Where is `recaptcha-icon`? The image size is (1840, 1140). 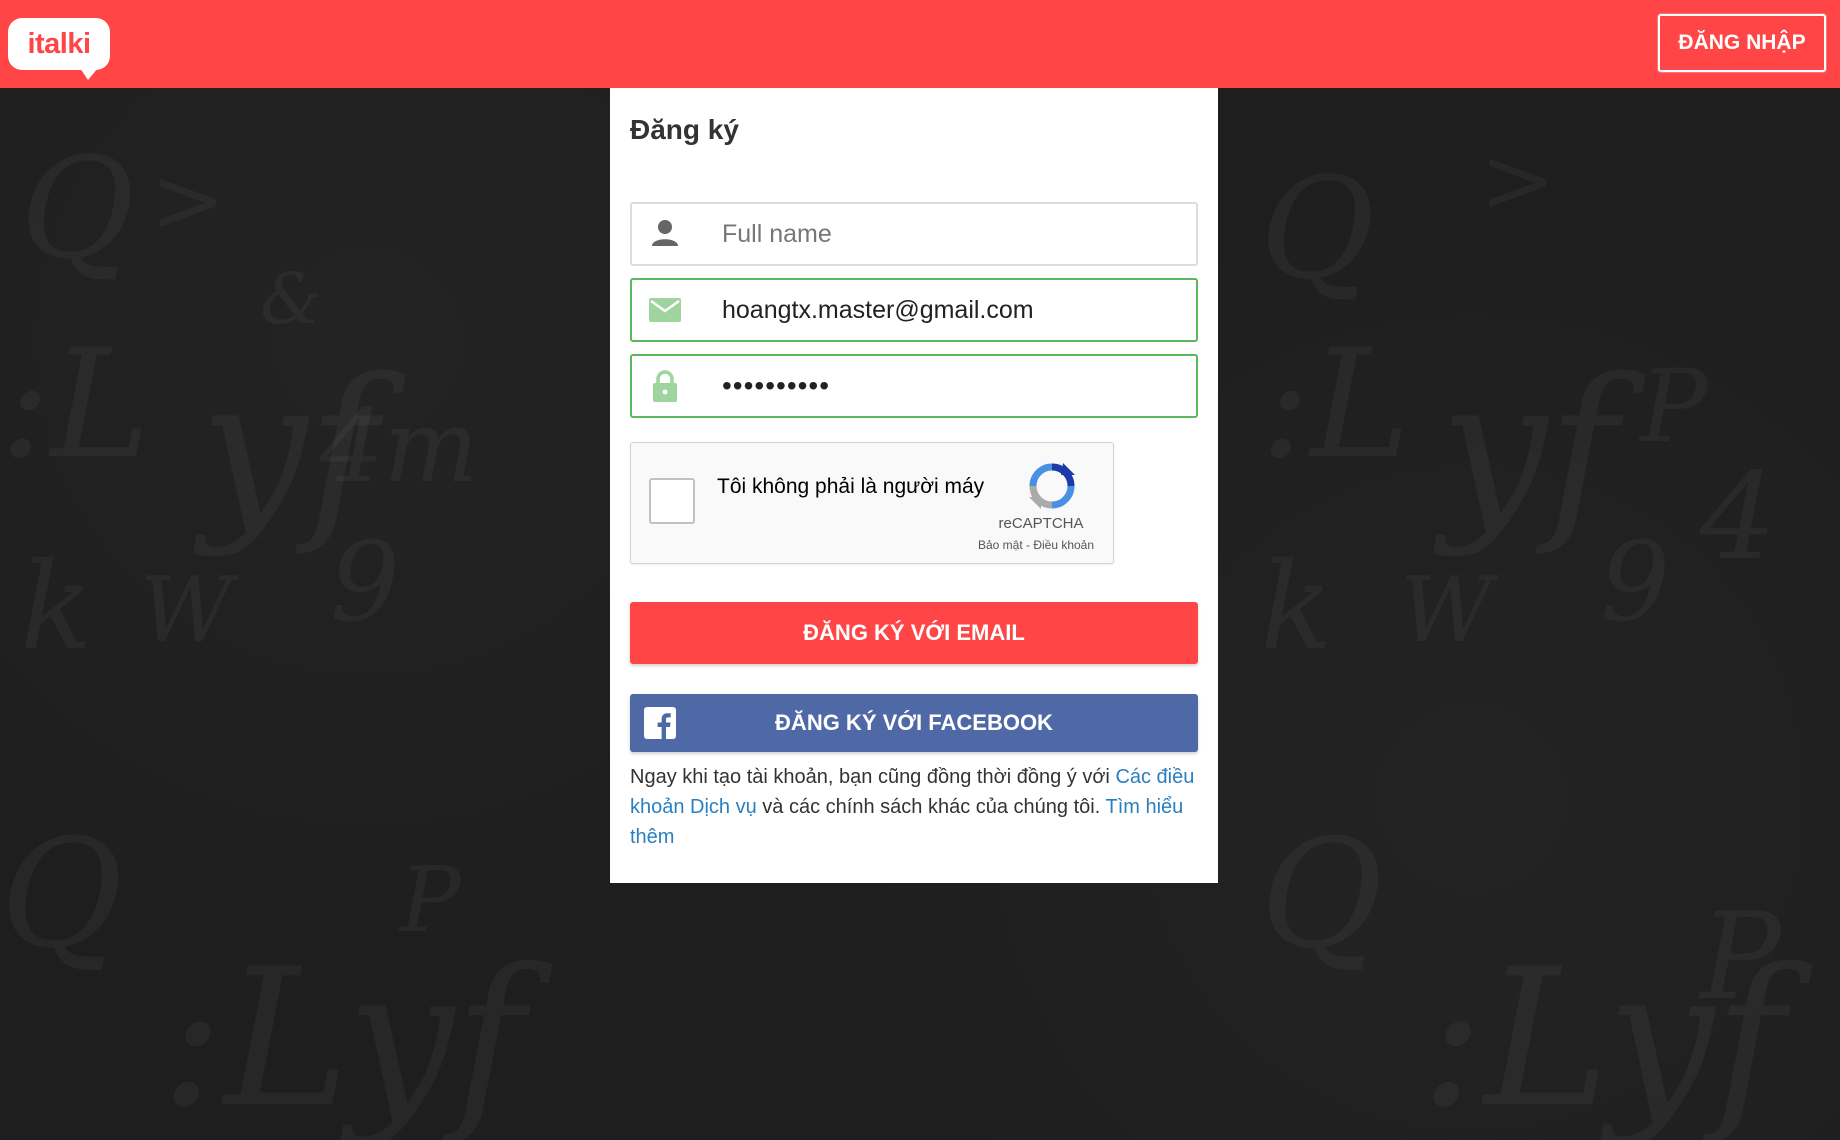
recaptcha-icon is located at coordinates (1052, 486).